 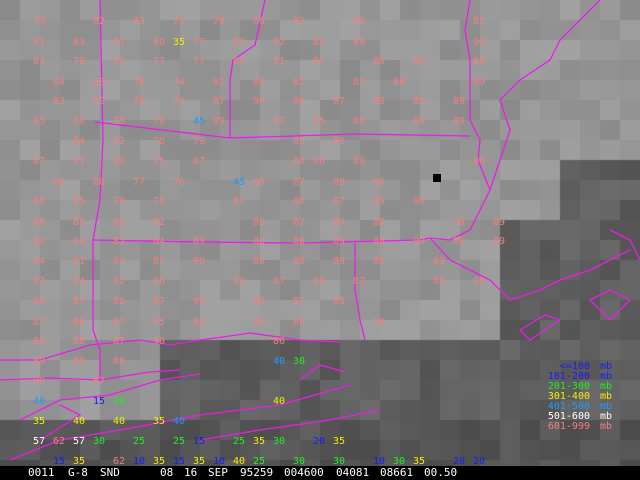 What do you see at coordinates (110, 472) in the screenshot?
I see `info-field: SND` at bounding box center [110, 472].